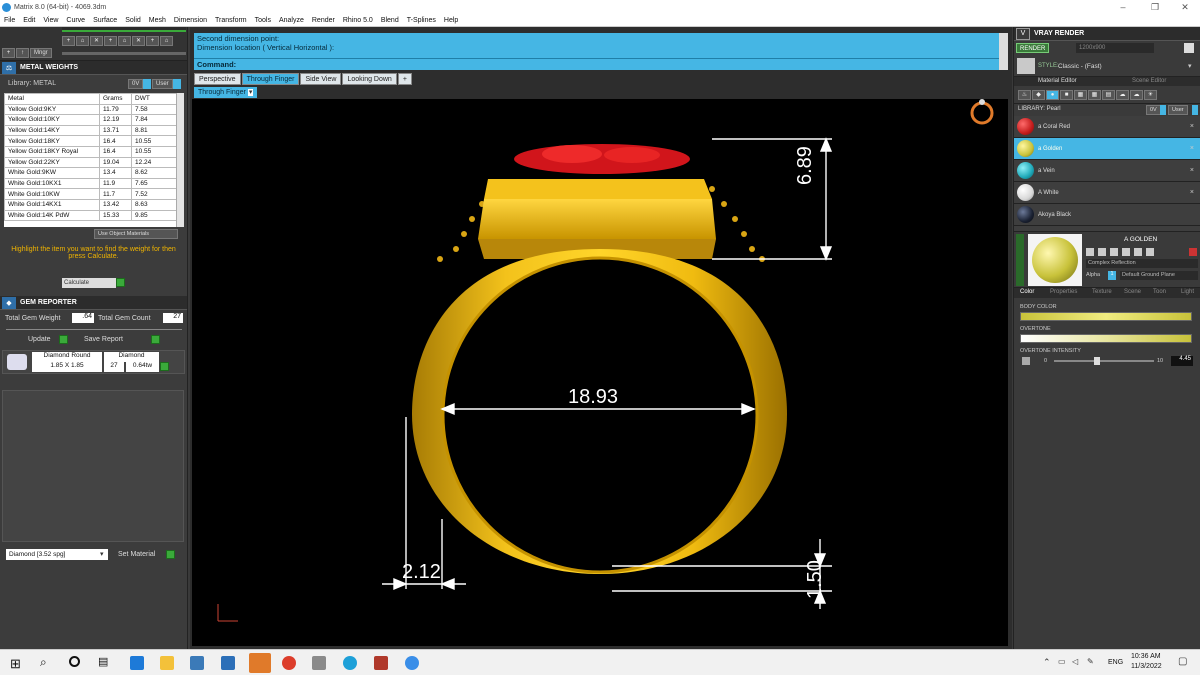 This screenshot has height=675, width=1200. Describe the element at coordinates (323, 20) in the screenshot. I see `menu-render: Render` at that location.